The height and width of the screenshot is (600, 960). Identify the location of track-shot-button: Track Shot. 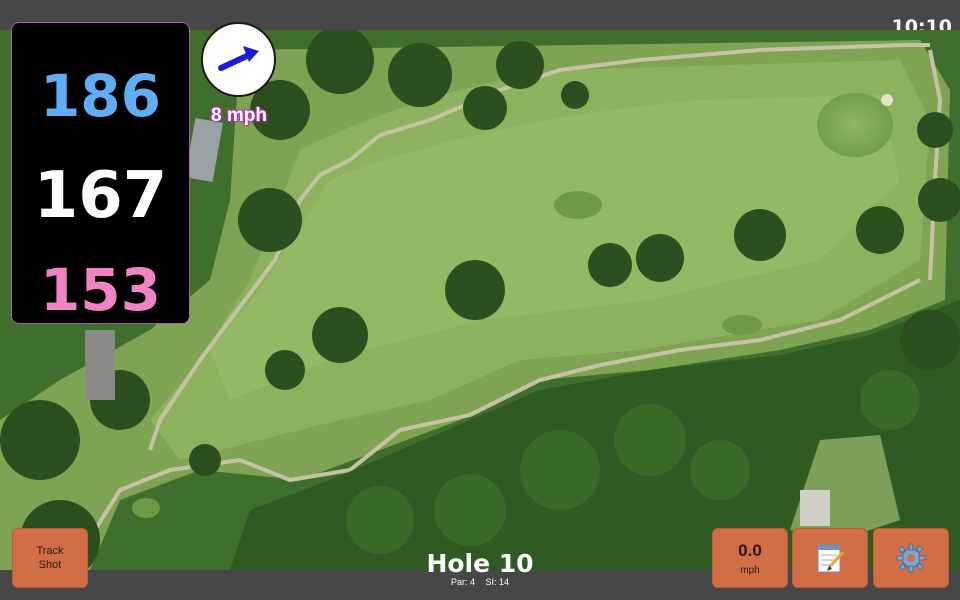
(50, 558).